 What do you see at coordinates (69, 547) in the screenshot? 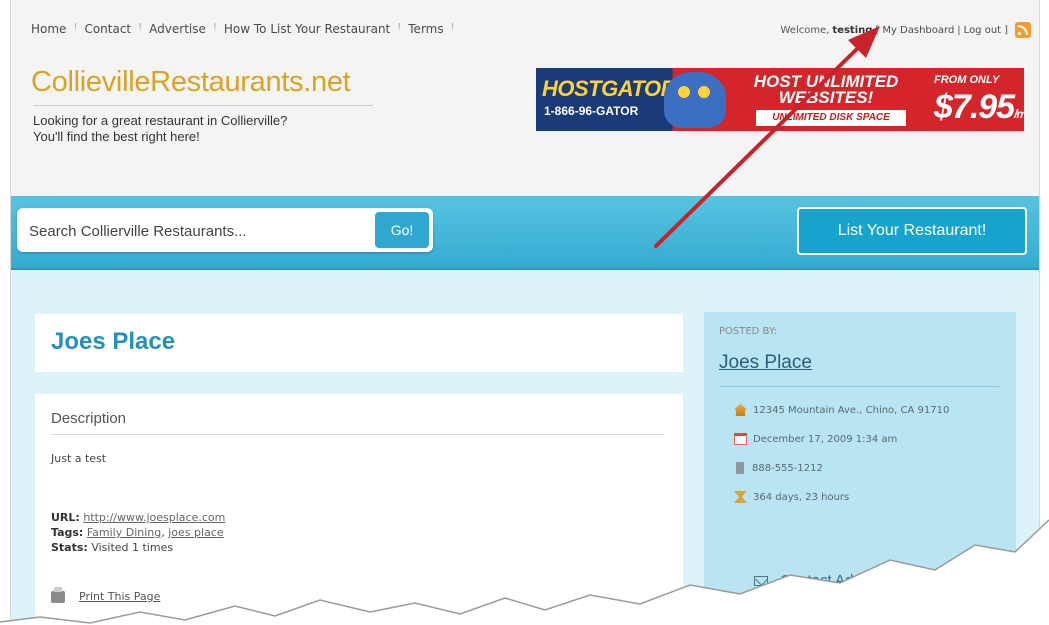
I see `stats-label: Stats:` at bounding box center [69, 547].